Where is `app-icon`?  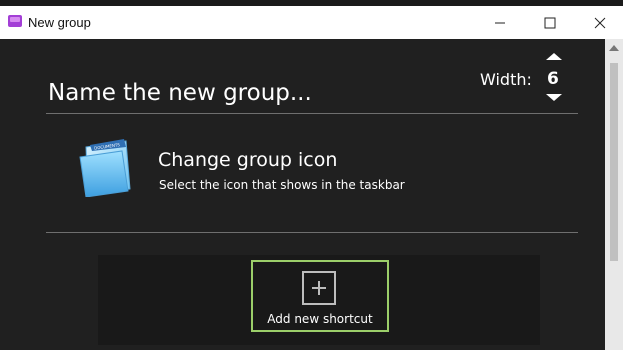
app-icon is located at coordinates (15, 21).